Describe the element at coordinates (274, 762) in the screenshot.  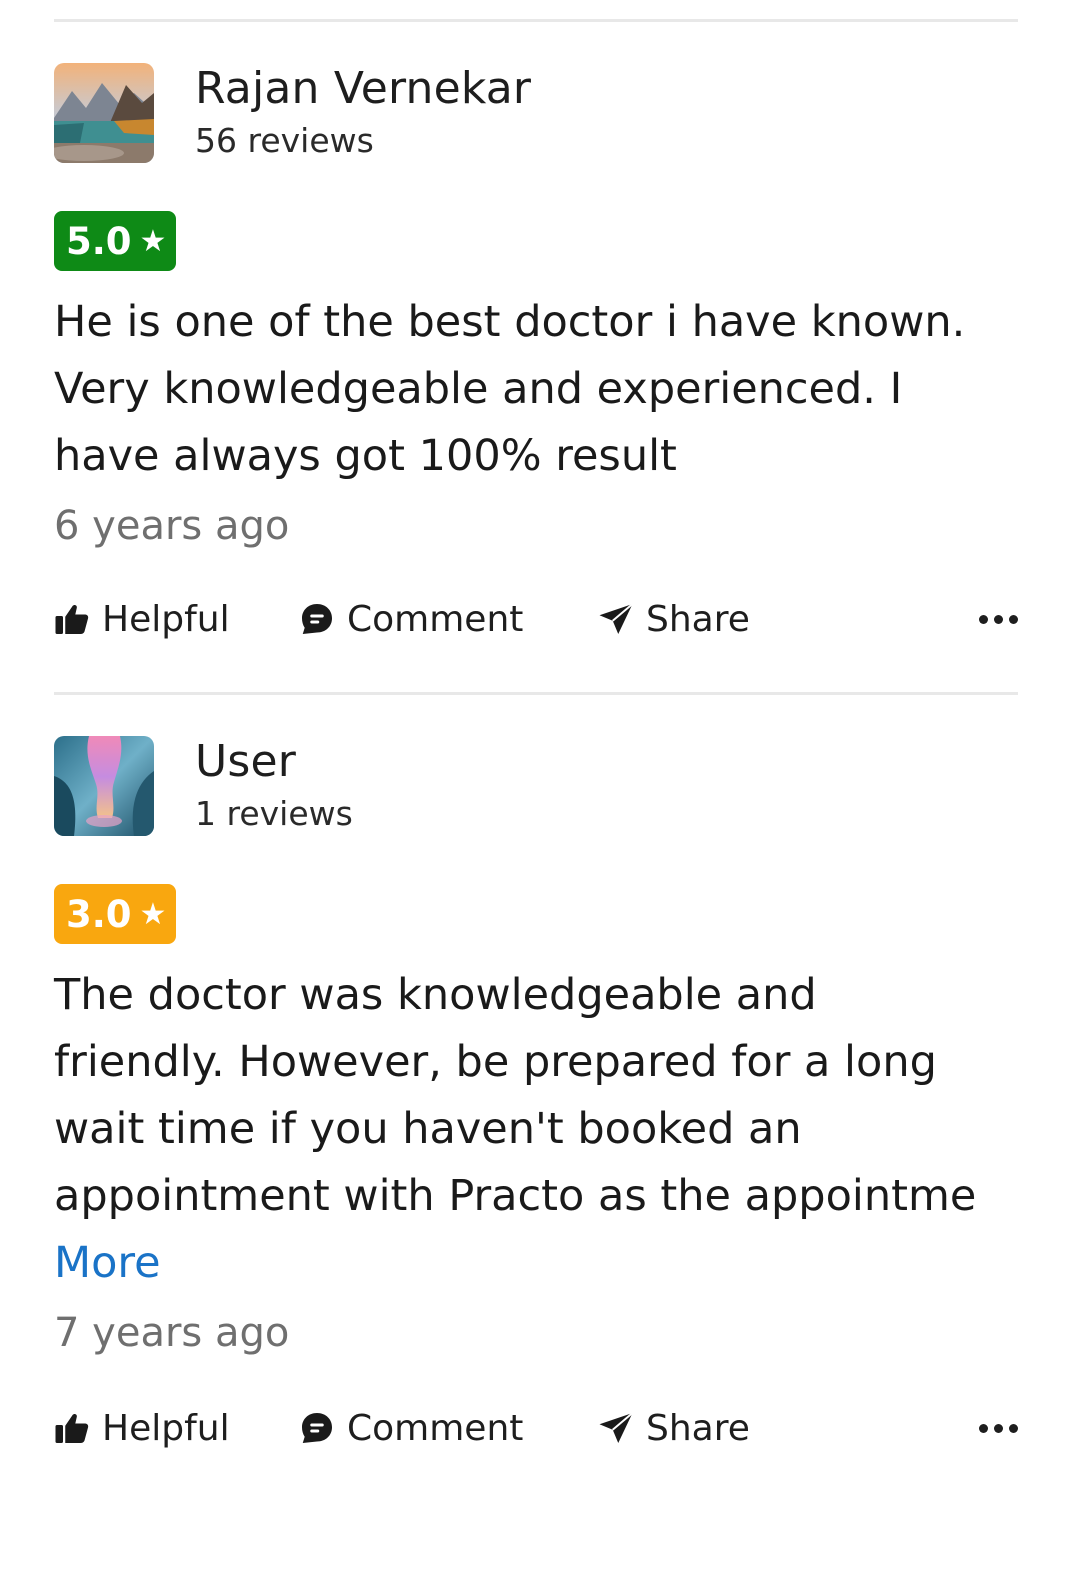
I see `user-name: User` at that location.